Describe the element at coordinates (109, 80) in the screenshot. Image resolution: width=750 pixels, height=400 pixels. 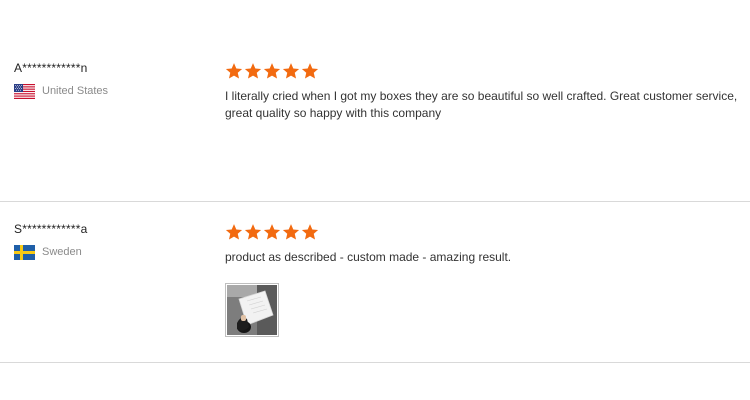
I see `reviewer-info: A************n United States` at that location.